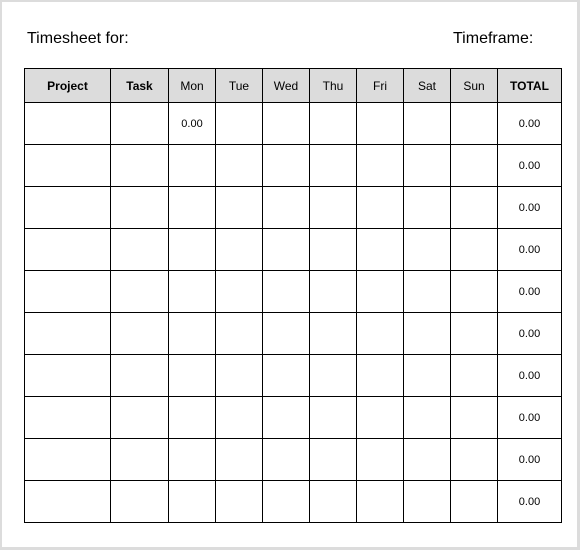 The image size is (580, 550). I want to click on mon-cell: 0.00, so click(192, 123).